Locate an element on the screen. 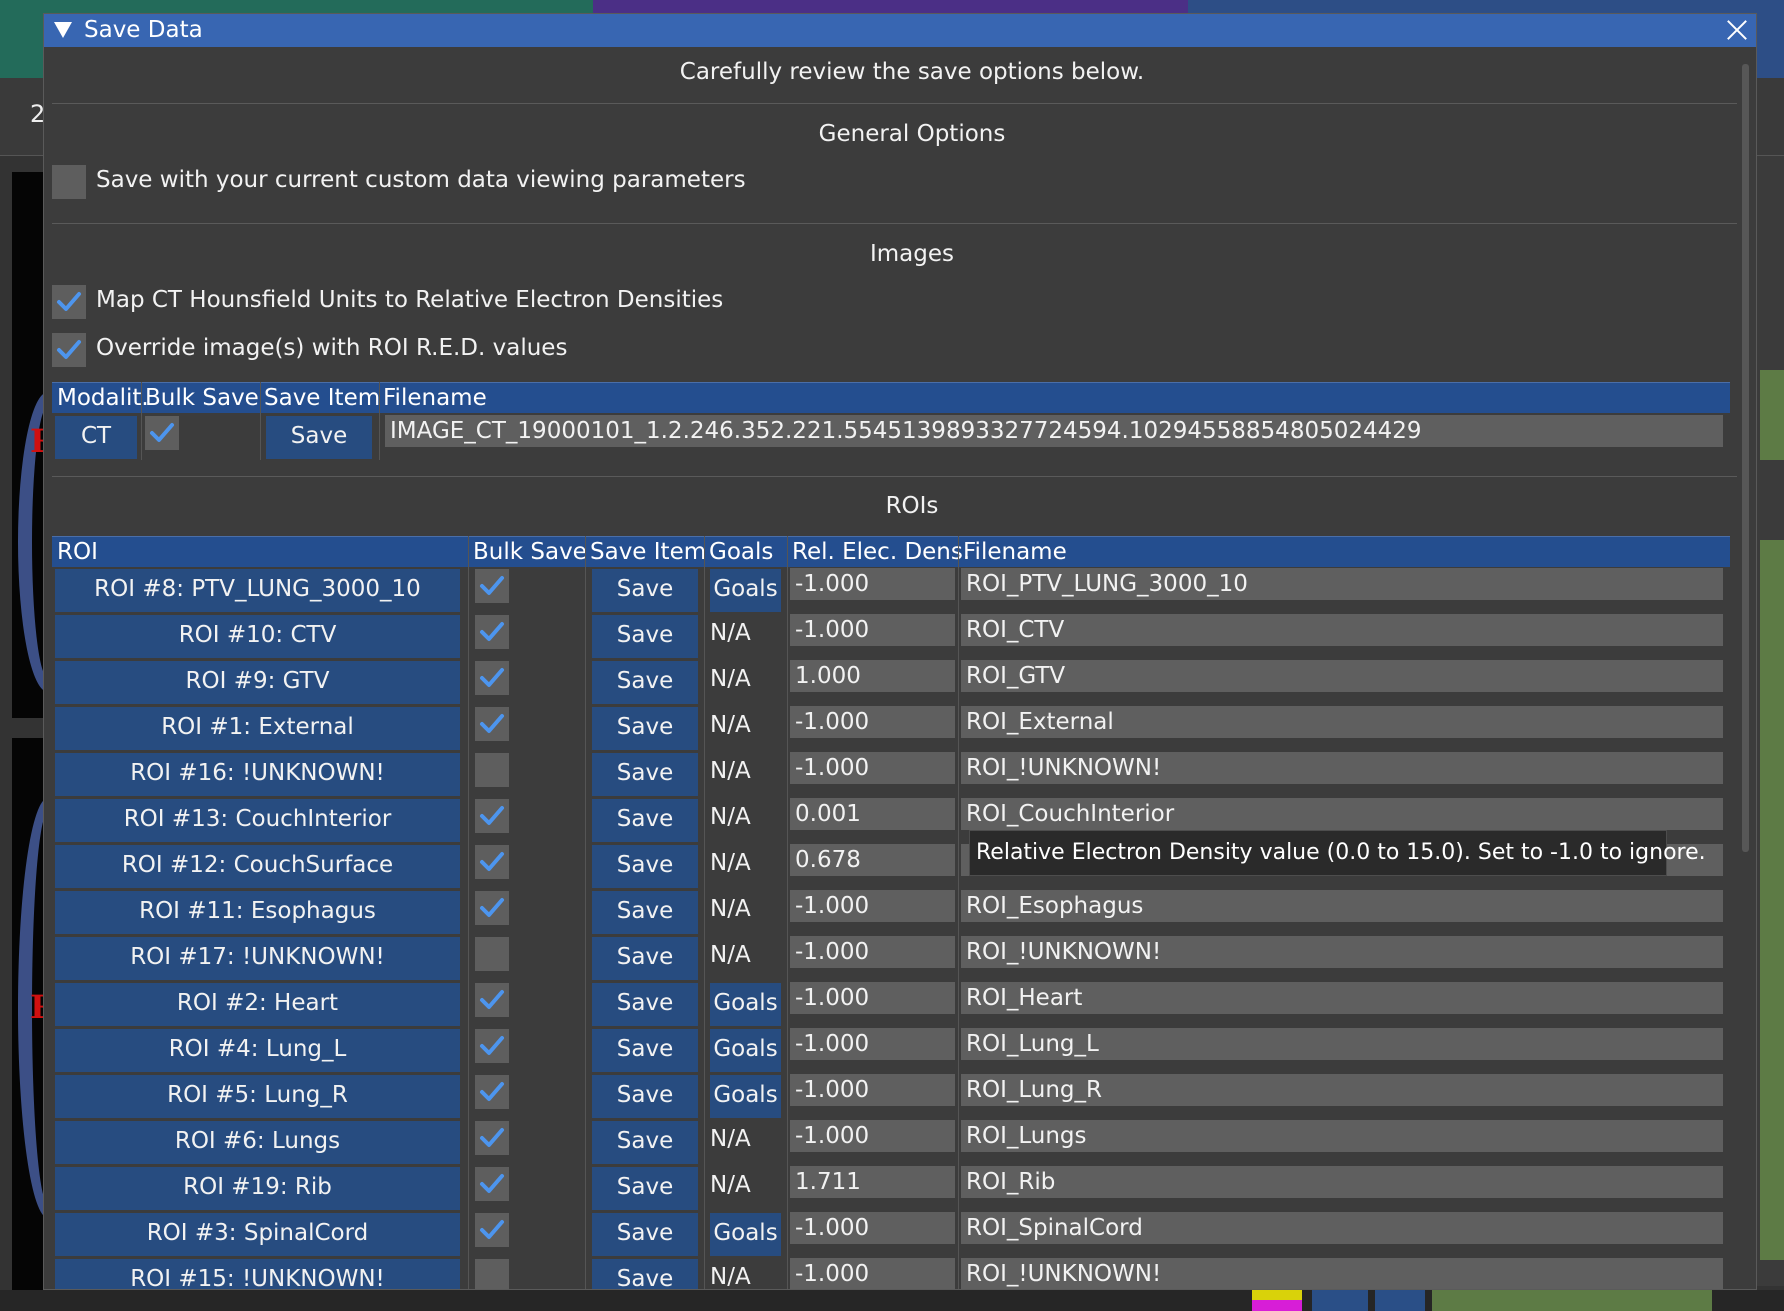  filename-input: ROI_SpinalCord is located at coordinates (1342, 1228).